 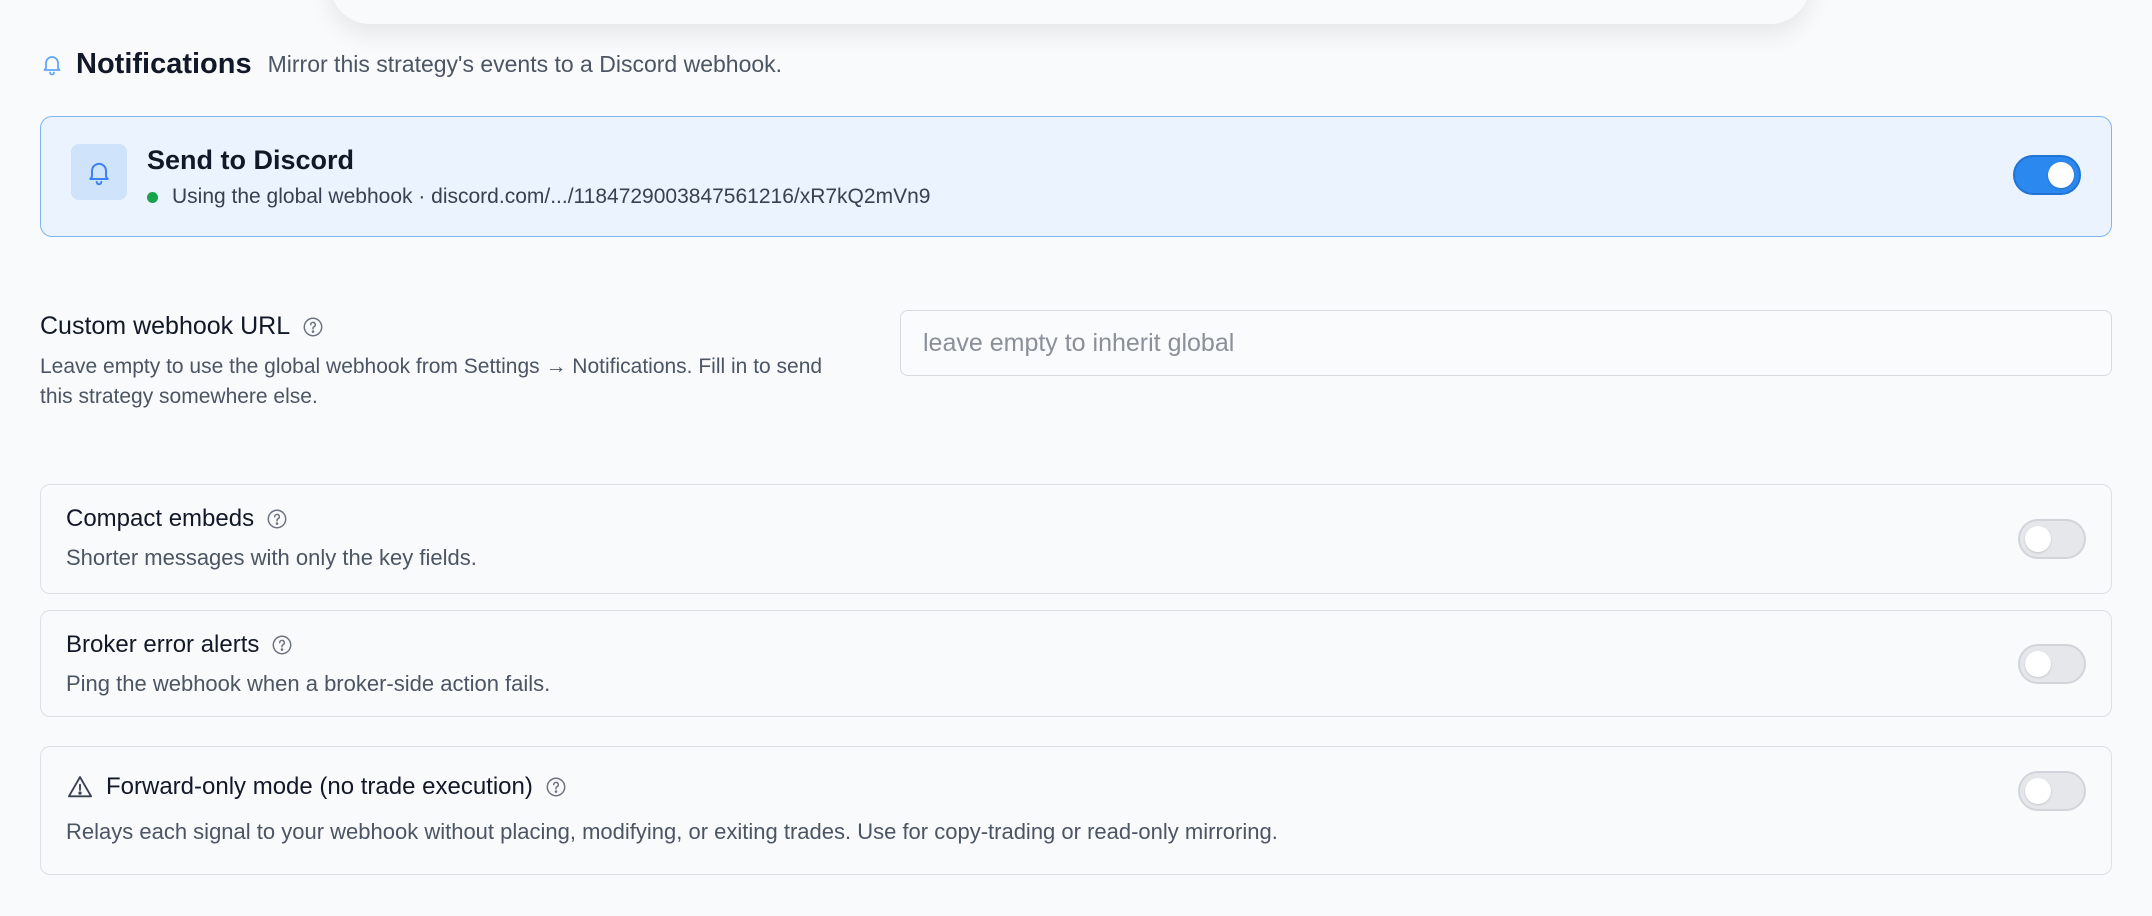 I want to click on broker-error-alerts-label: Broker error alerts, so click(x=163, y=644).